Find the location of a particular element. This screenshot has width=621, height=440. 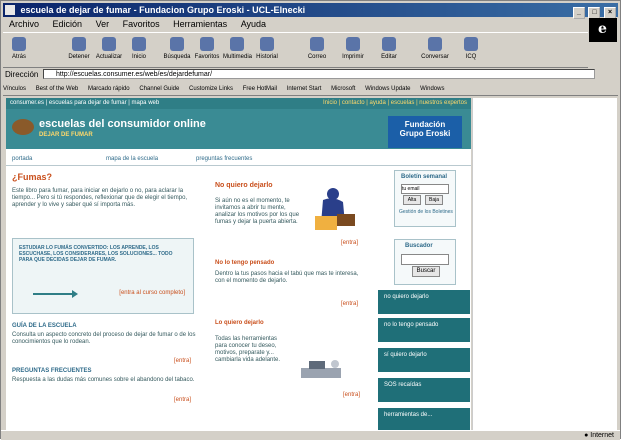

ie-logo-icon is located at coordinates (603, 30).